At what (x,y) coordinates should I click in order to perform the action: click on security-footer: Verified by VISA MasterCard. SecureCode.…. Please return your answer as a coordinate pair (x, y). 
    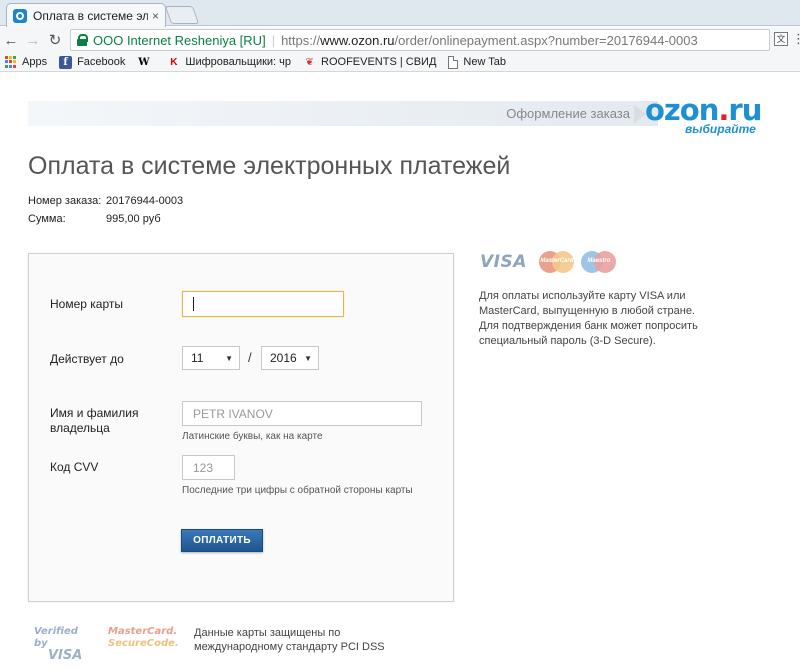
    Looking at the image, I should click on (214, 644).